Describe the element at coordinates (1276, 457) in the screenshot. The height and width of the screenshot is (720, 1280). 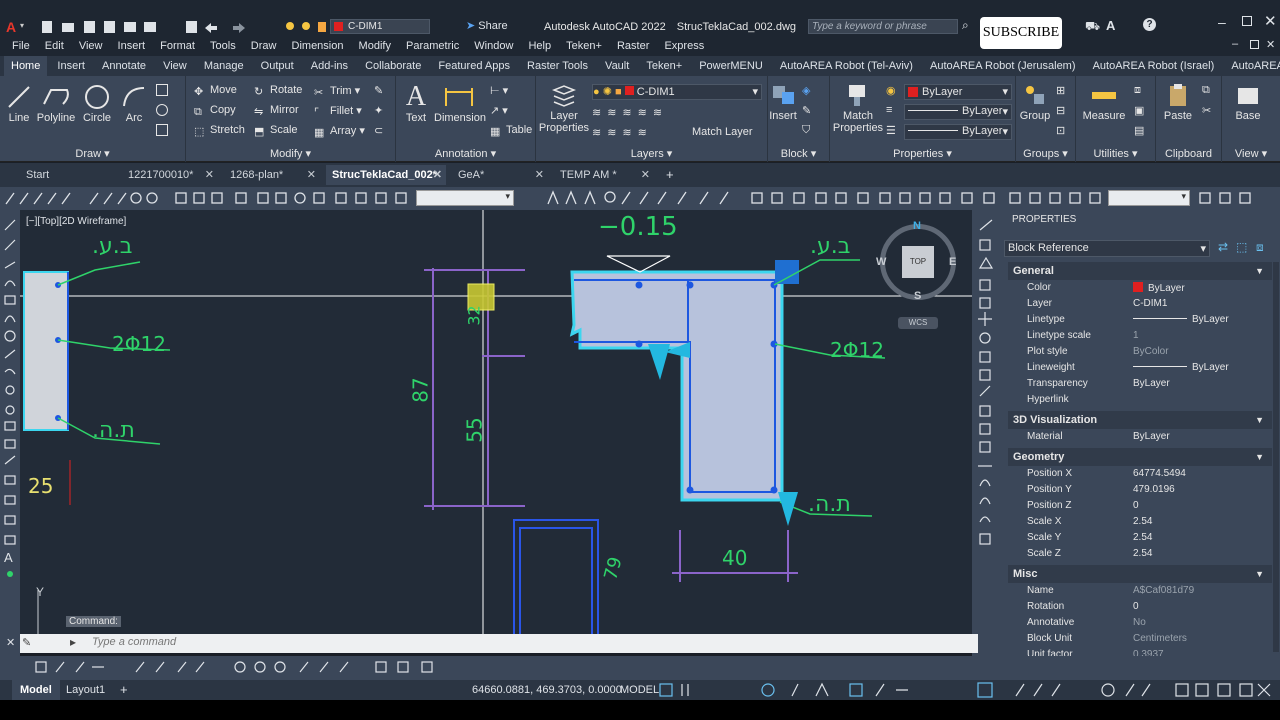
I see `properties-scrollbar` at that location.